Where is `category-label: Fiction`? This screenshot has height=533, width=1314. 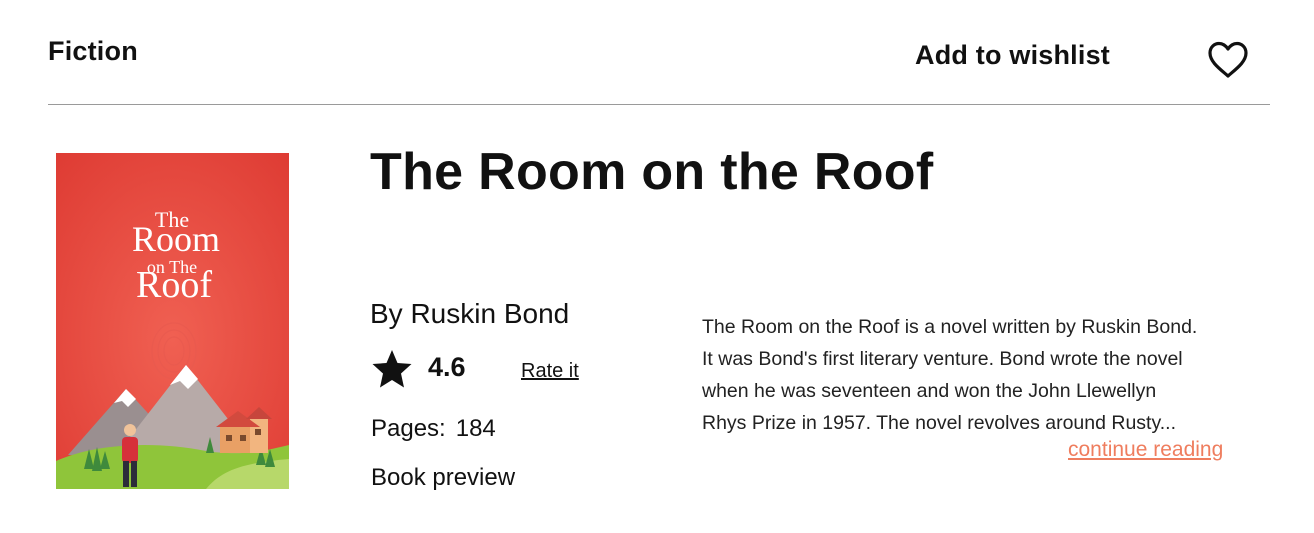 category-label: Fiction is located at coordinates (93, 51).